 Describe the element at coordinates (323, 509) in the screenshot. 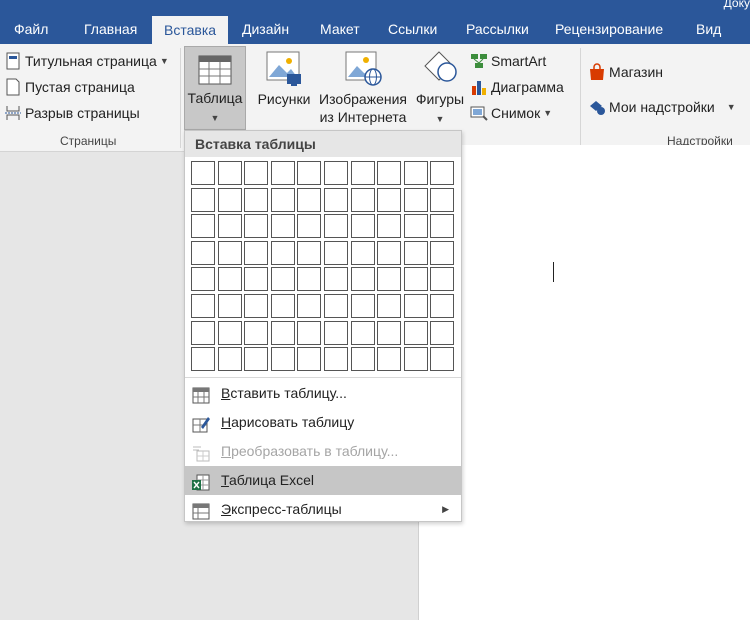

I see `quick-tables-item: Экспресс-таблицы ▶` at that location.